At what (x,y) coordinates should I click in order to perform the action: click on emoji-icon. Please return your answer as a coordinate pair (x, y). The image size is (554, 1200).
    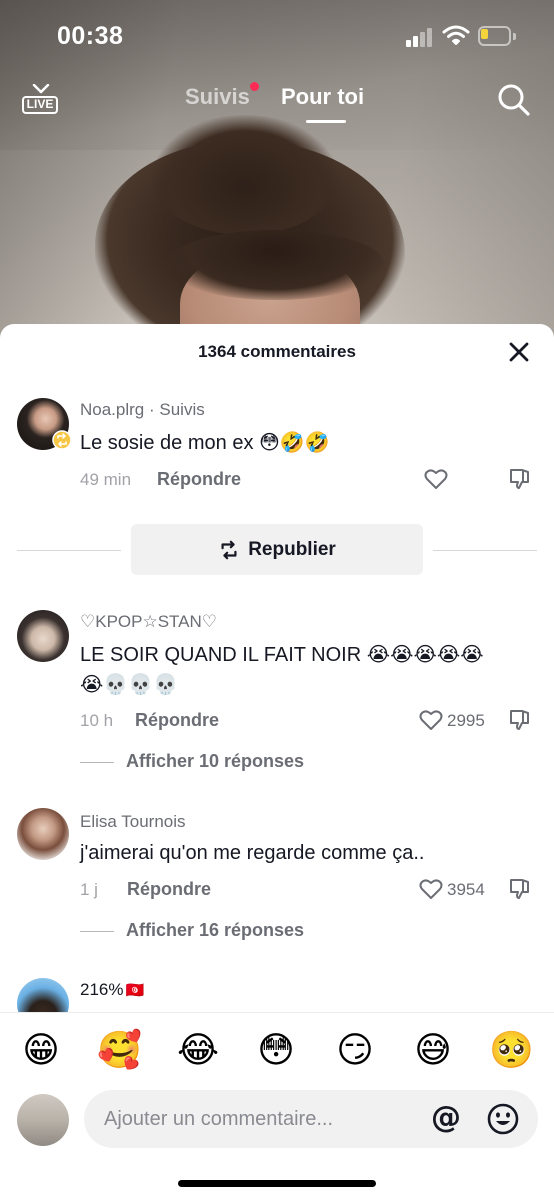
    Looking at the image, I should click on (503, 1119).